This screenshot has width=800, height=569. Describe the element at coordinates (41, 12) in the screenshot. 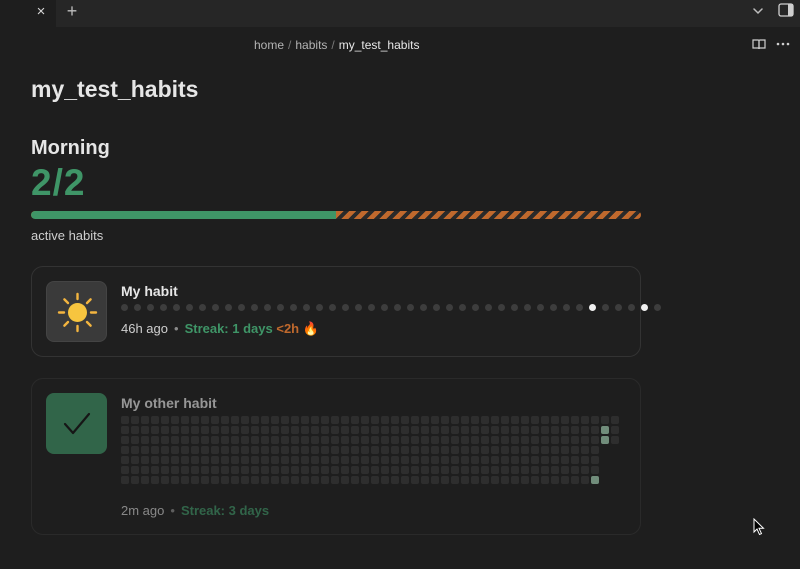

I see `close-tab-icon: ×` at that location.